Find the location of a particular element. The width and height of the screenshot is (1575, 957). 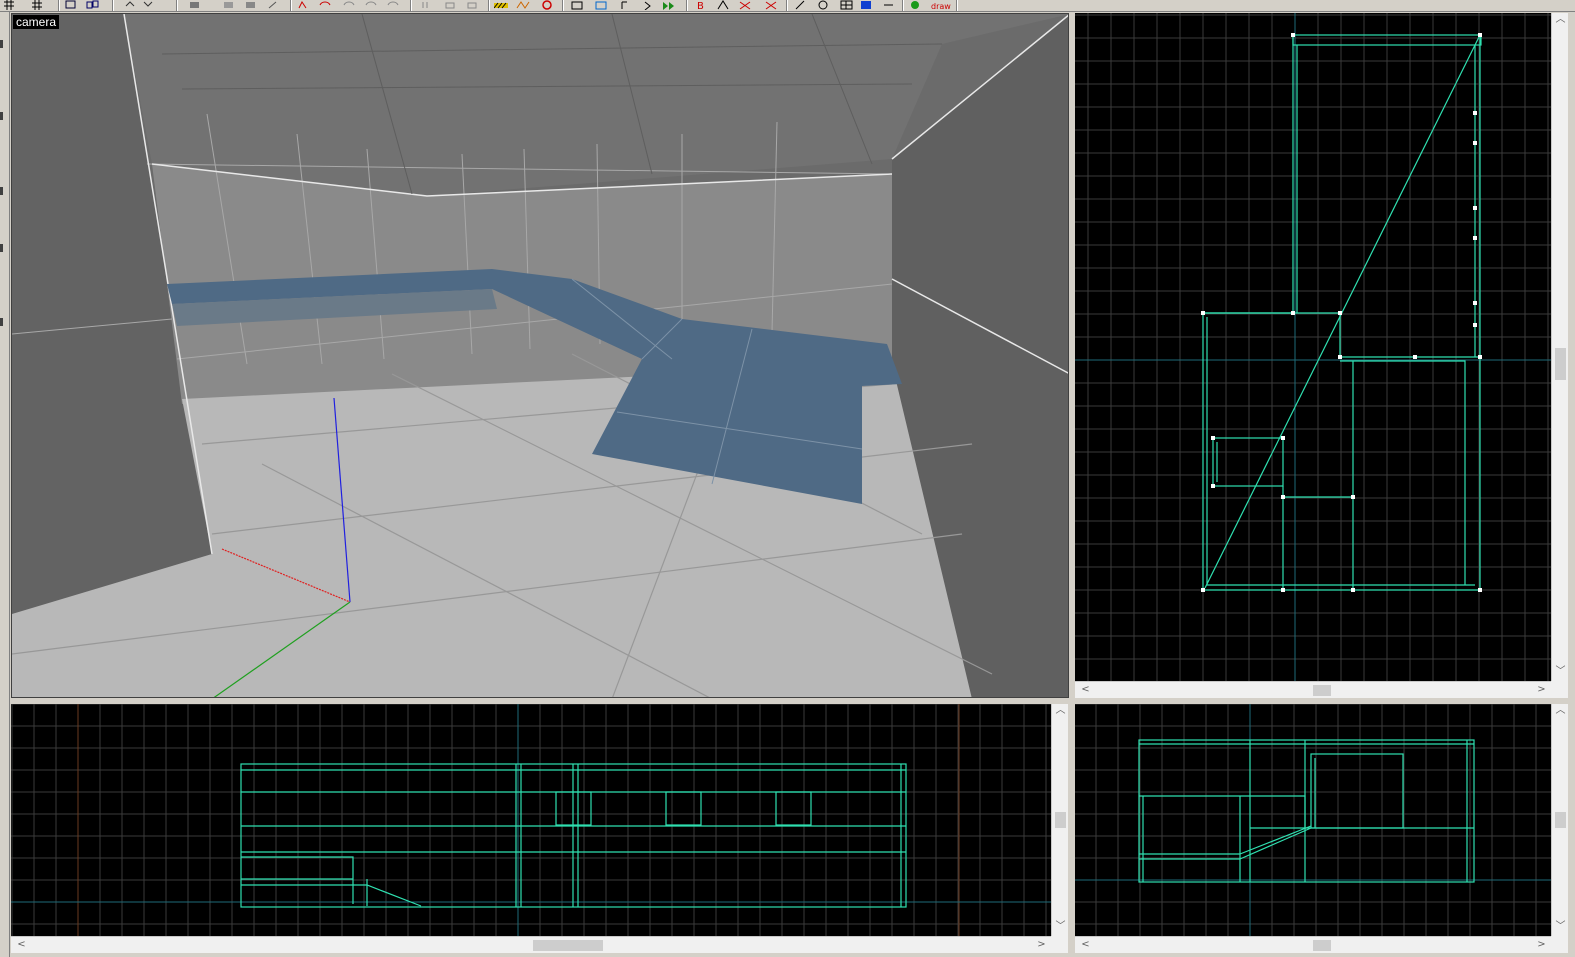

undo-icon is located at coordinates (131, 5).